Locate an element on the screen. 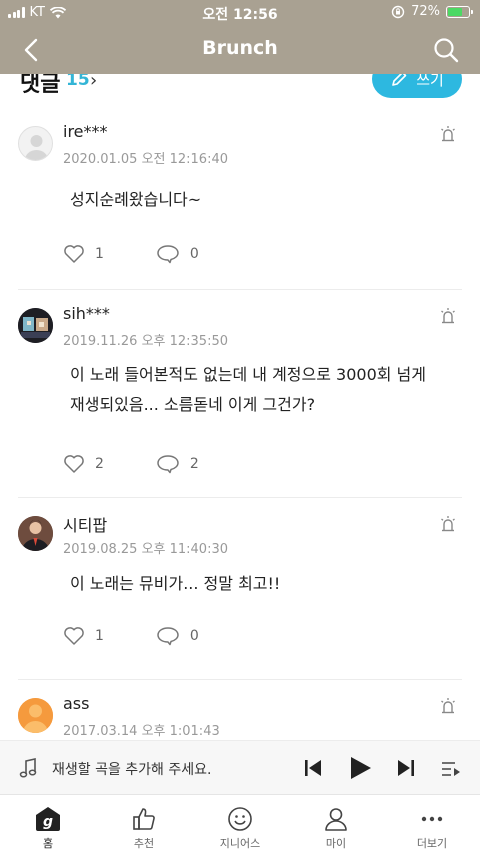 This screenshot has width=480, height=853. tab-label: 지니어스 is located at coordinates (240, 843).